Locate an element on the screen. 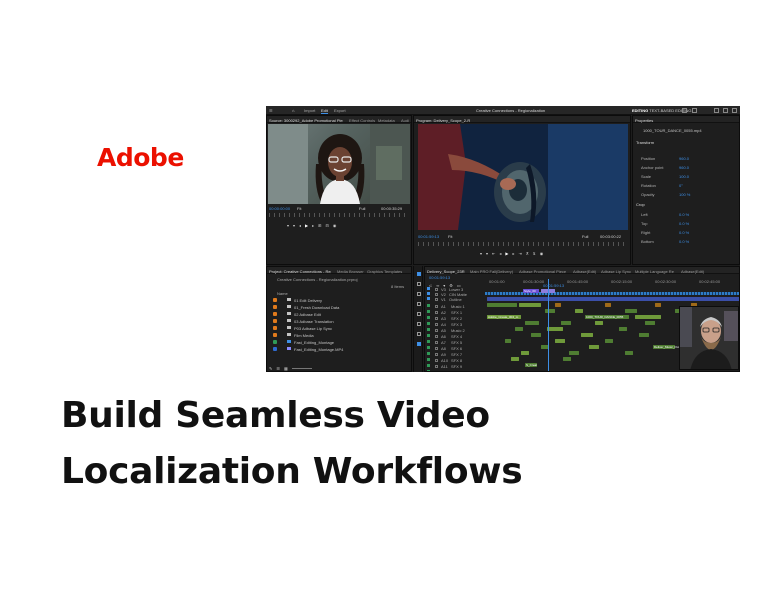 The width and height of the screenshot is (766, 600). timeline-clip: S_Creat is located at coordinates (531, 365).